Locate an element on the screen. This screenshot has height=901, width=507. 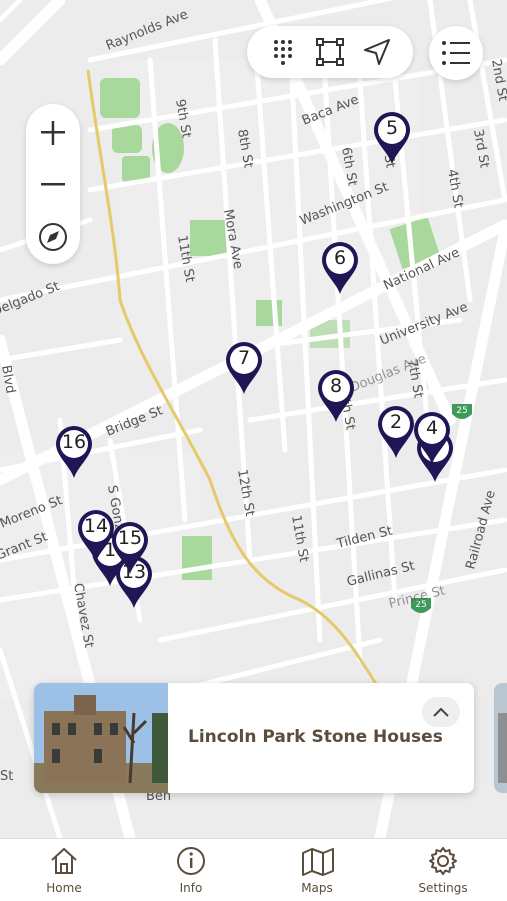
highway-shield: 25 is located at coordinates (461, 411).